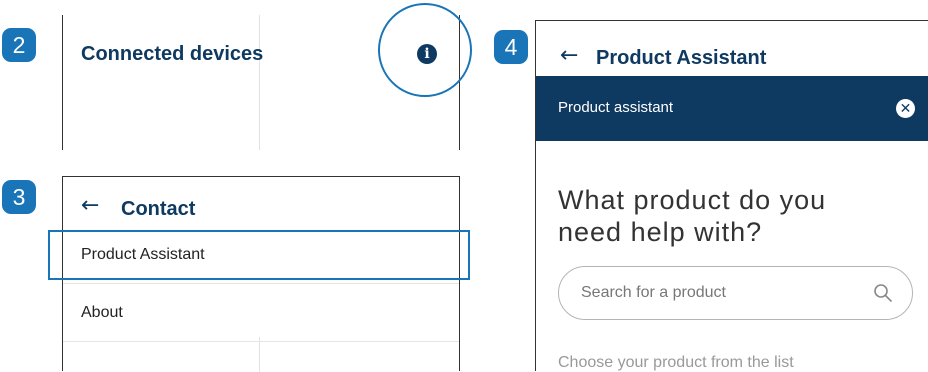 This screenshot has width=928, height=372. Describe the element at coordinates (721, 293) in the screenshot. I see `search-input` at that location.